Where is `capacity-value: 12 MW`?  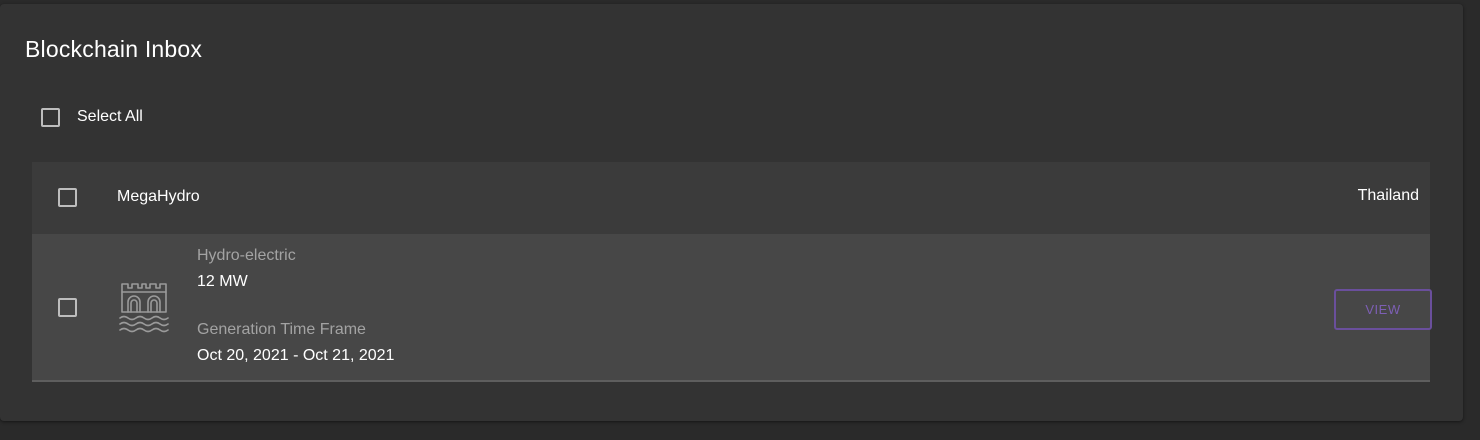 capacity-value: 12 MW is located at coordinates (222, 281).